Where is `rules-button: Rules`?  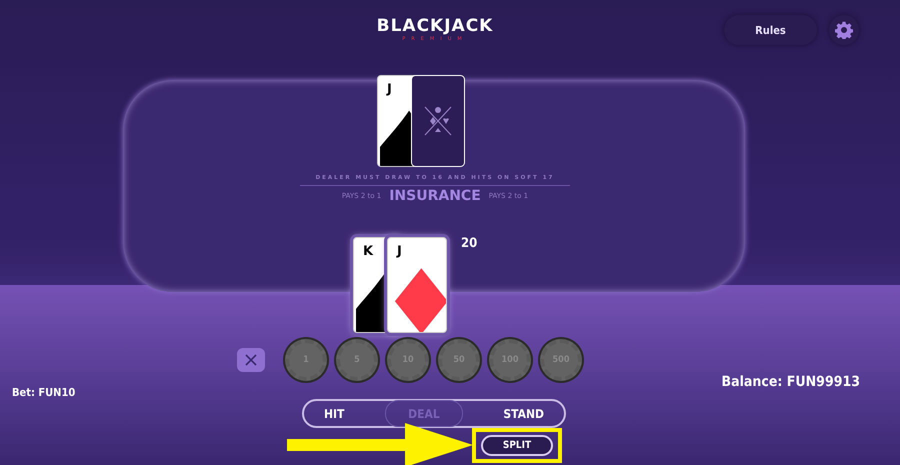
rules-button: Rules is located at coordinates (770, 30).